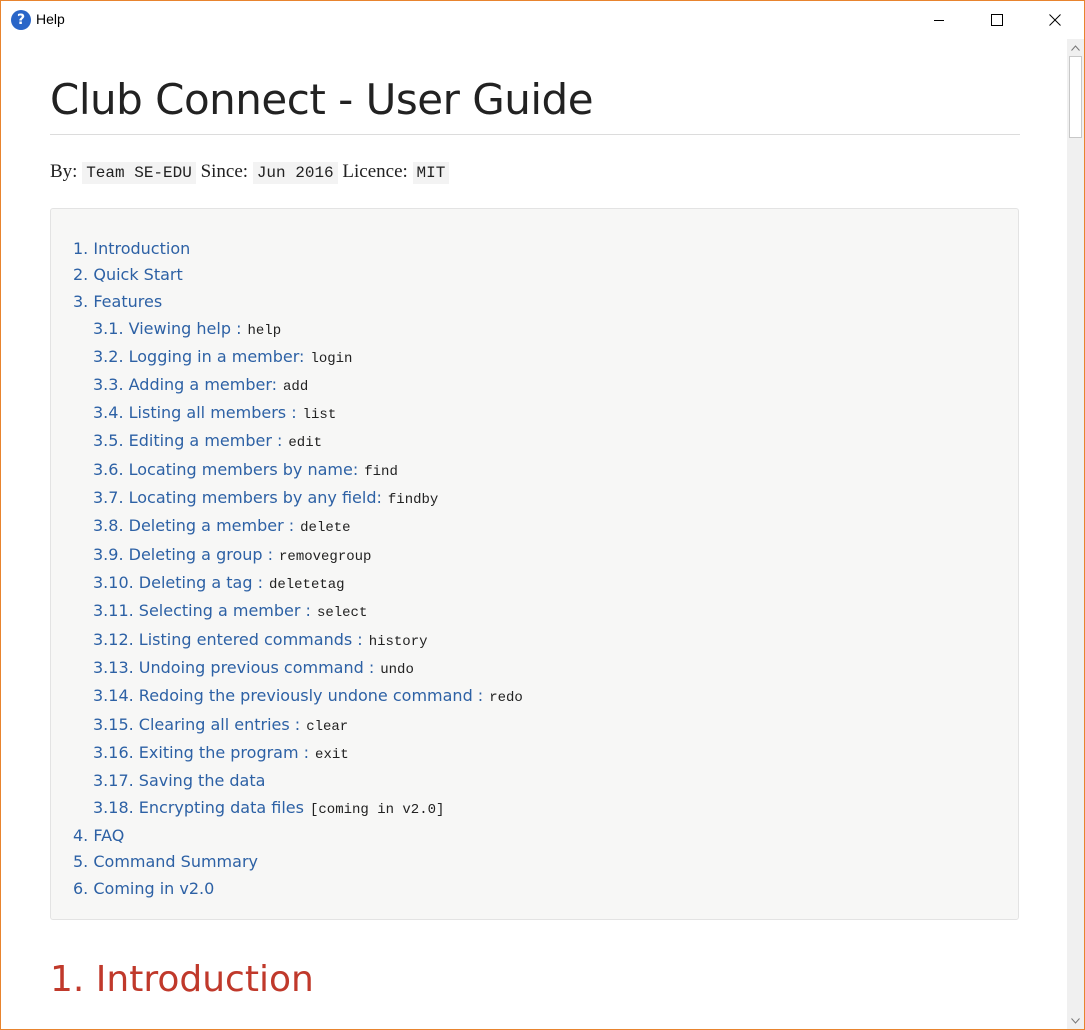 The height and width of the screenshot is (1030, 1085). I want to click on toc-link: 3.9. Deleting a group : removegroup, so click(232, 555).